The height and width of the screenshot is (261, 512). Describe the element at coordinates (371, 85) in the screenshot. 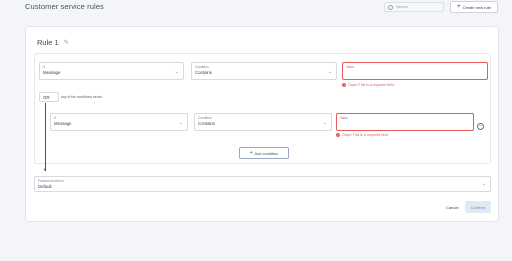

I see `value-error-text: Oops! This is a required field.` at that location.